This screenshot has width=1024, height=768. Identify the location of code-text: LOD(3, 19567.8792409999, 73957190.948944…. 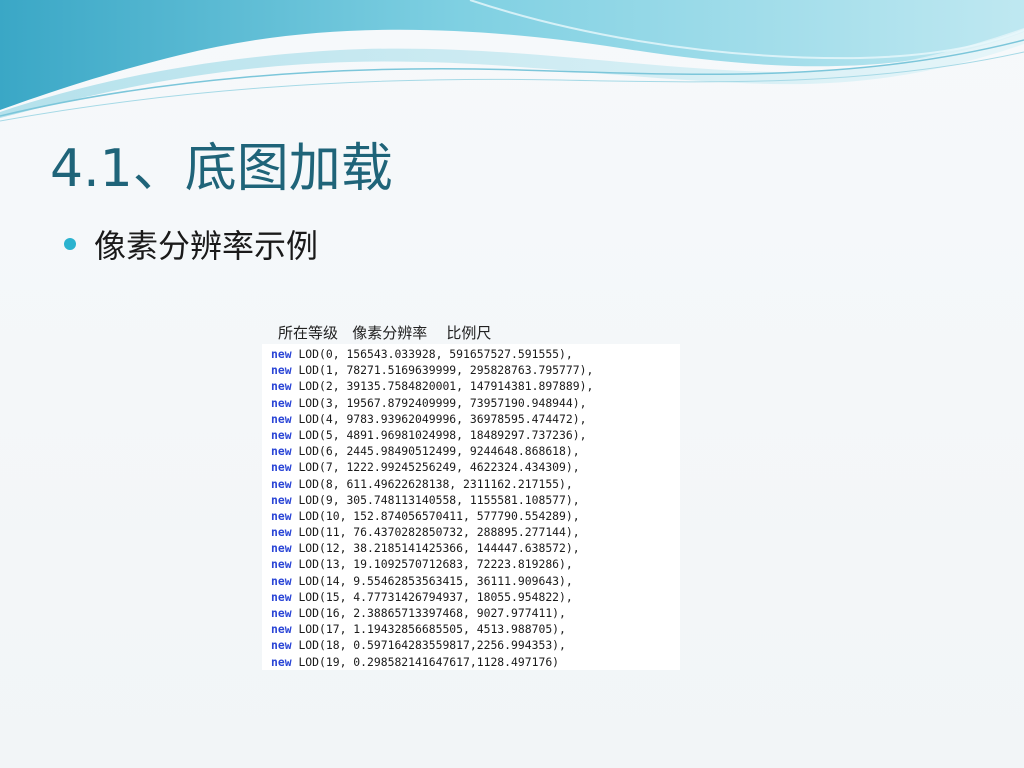
(442, 402).